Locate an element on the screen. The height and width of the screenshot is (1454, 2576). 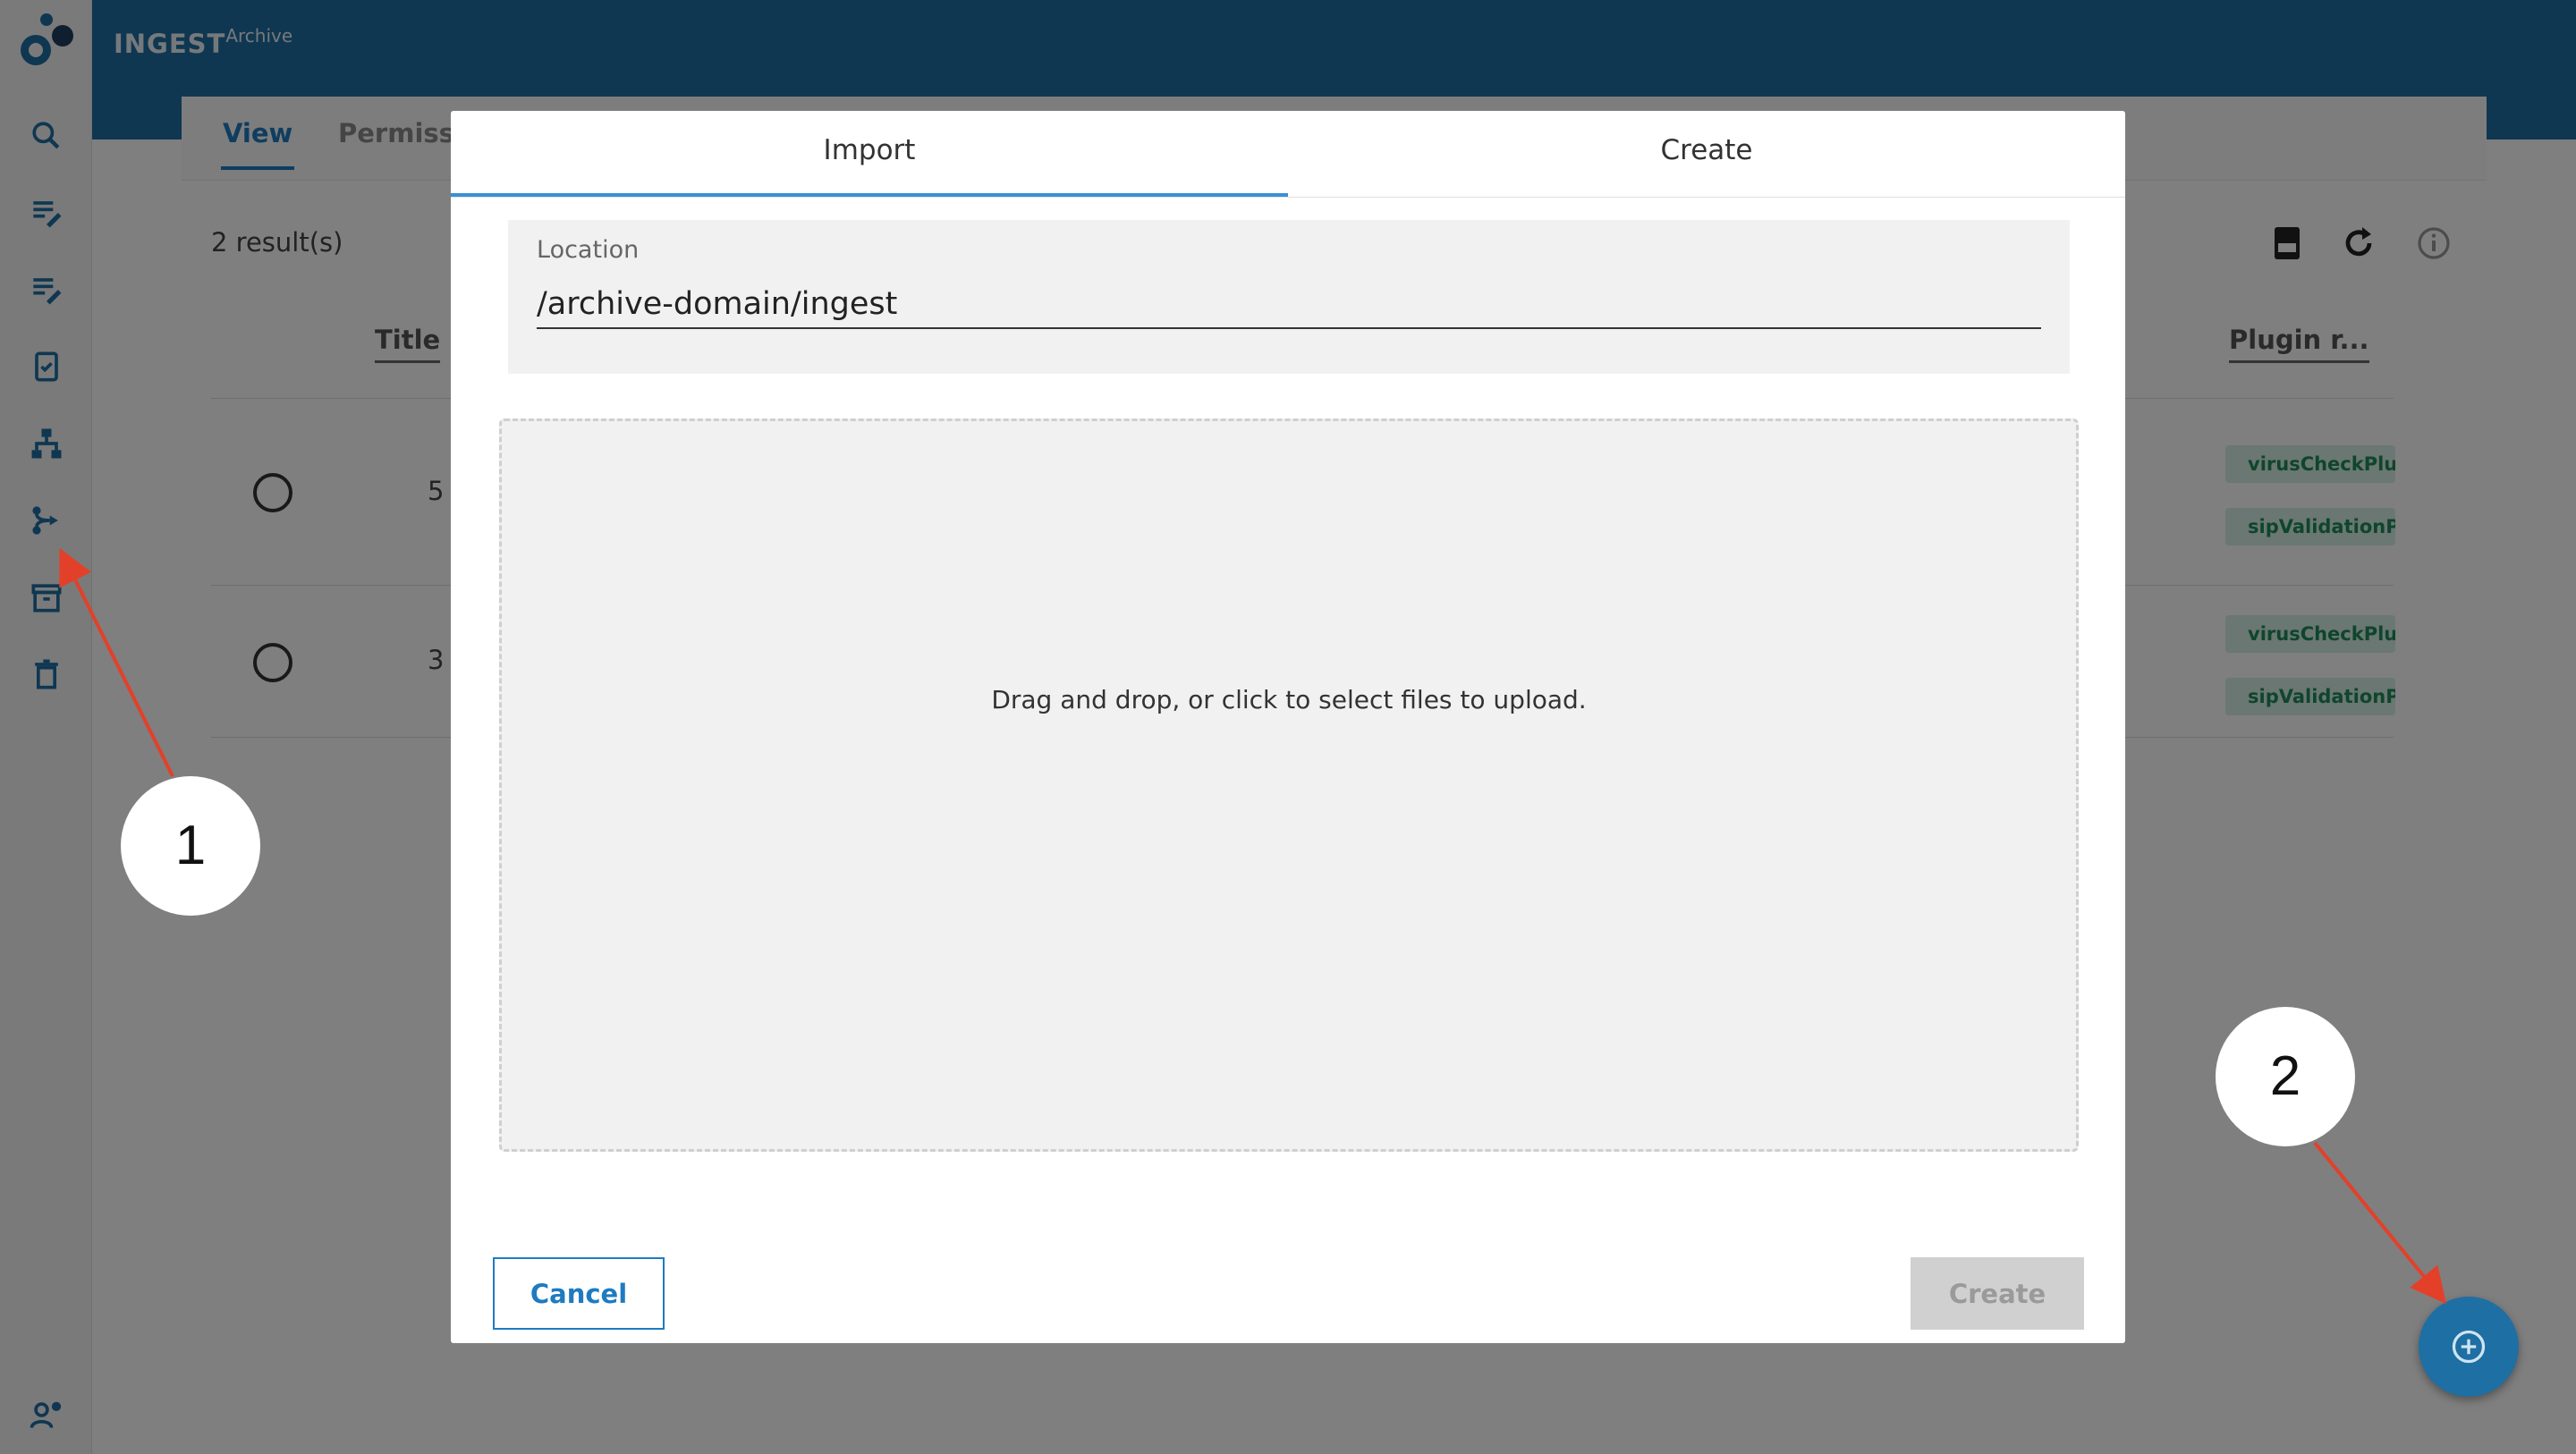
add-fab-button is located at coordinates (2469, 1347).